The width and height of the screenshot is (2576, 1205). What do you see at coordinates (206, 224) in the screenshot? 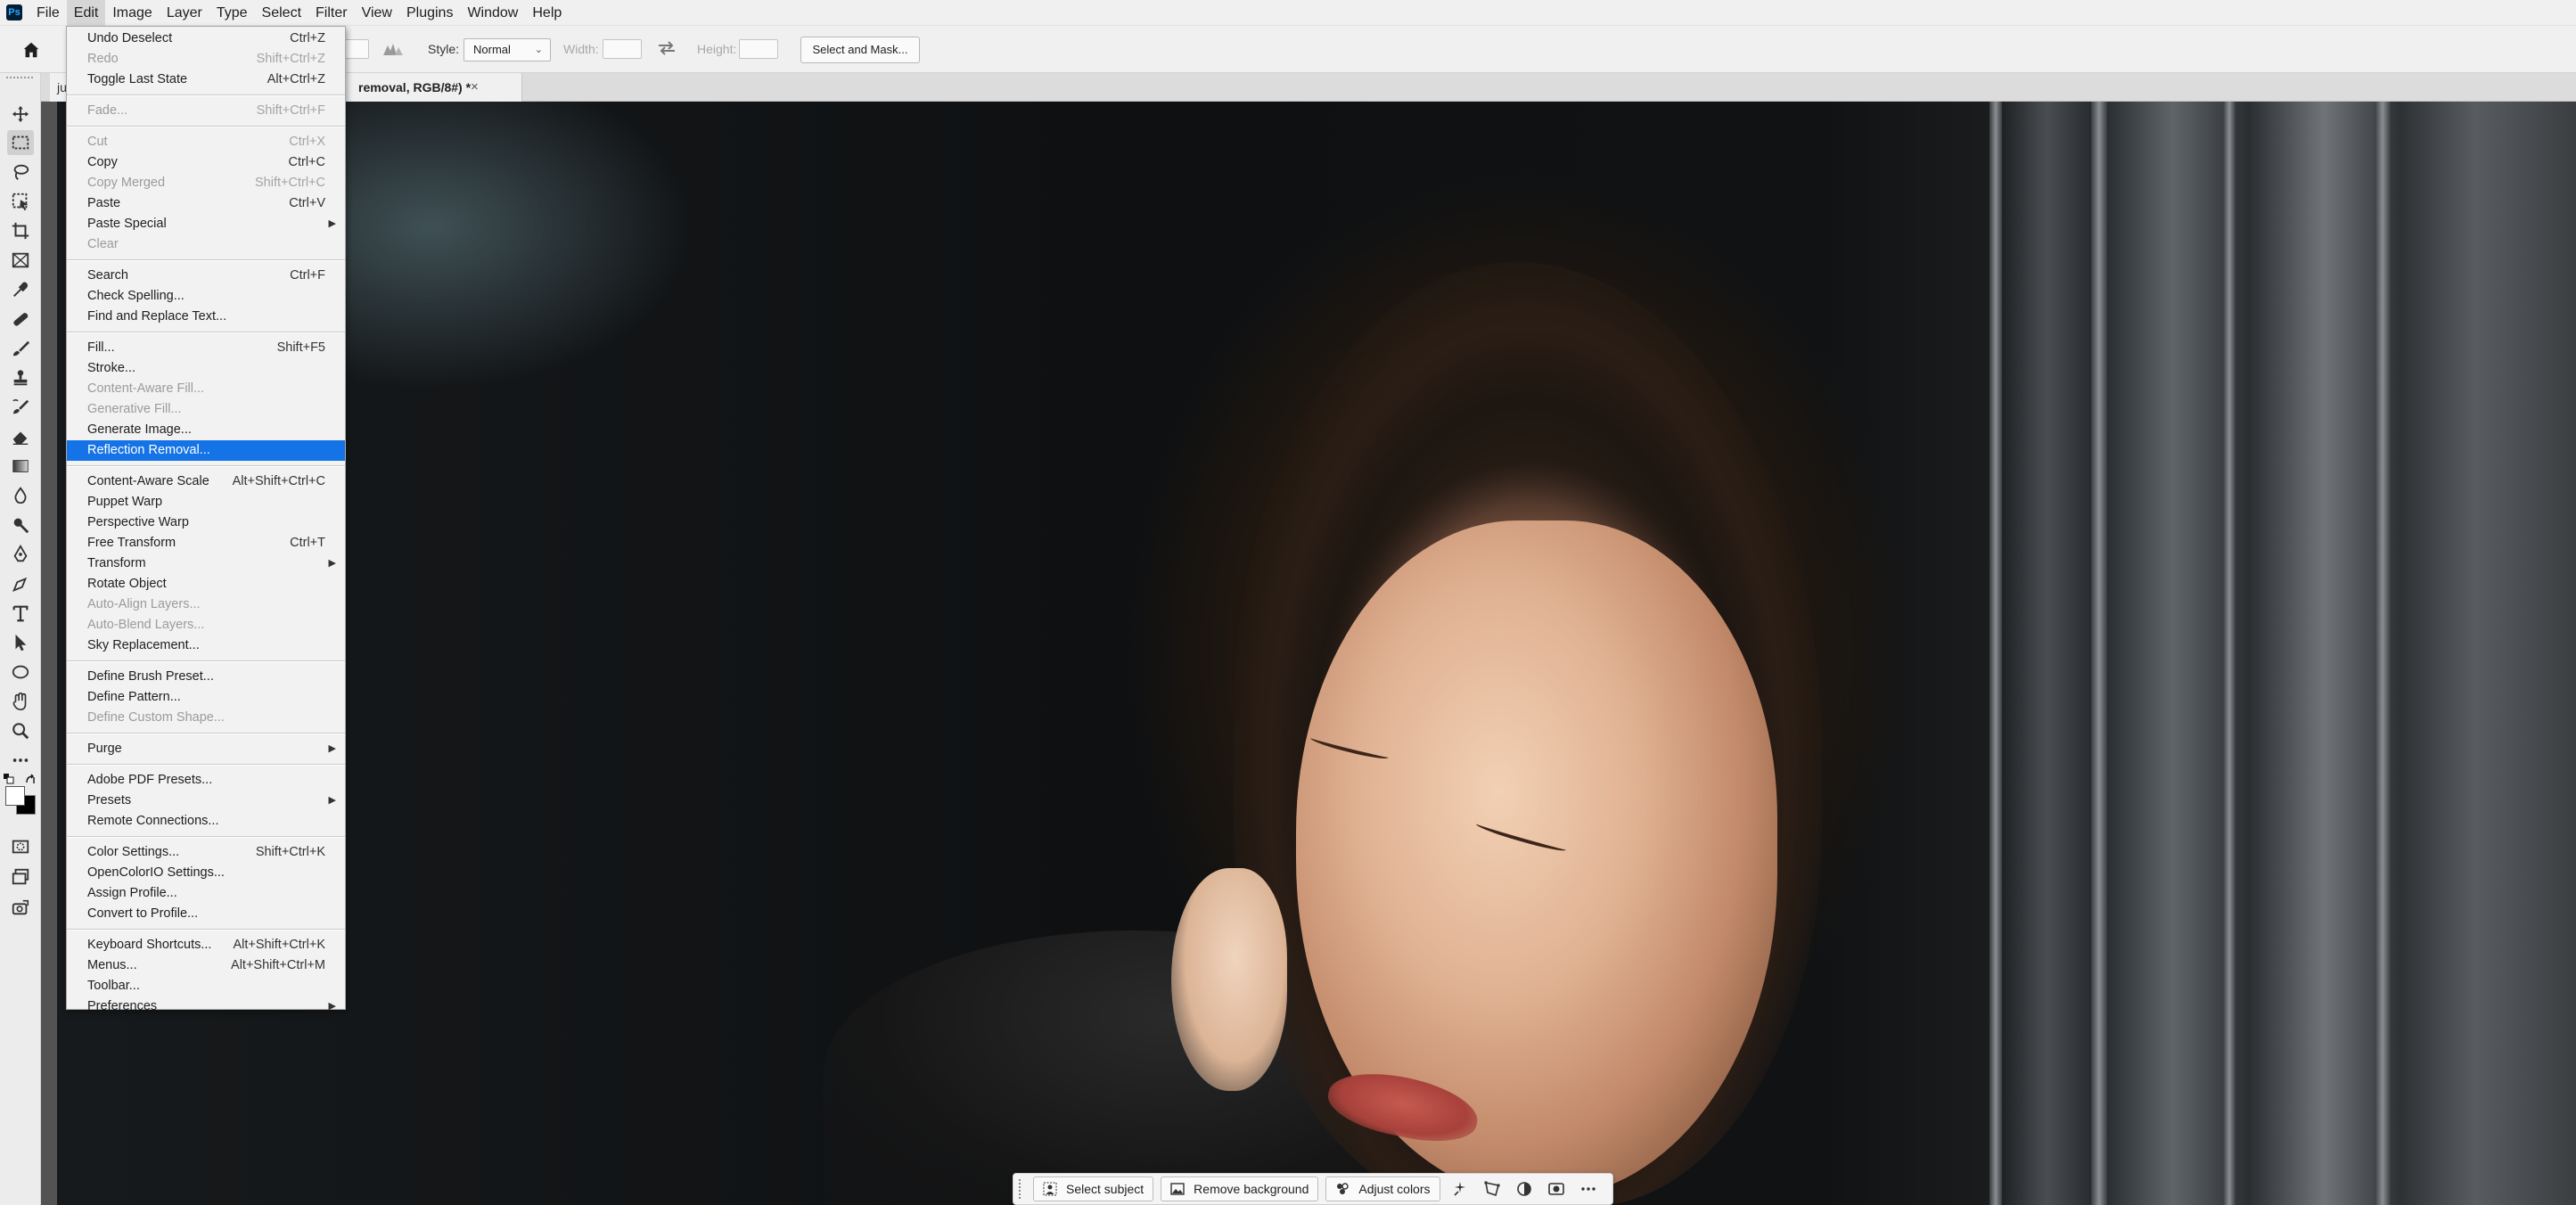
I see `menu-item-paste-special: Paste Special ▶` at bounding box center [206, 224].